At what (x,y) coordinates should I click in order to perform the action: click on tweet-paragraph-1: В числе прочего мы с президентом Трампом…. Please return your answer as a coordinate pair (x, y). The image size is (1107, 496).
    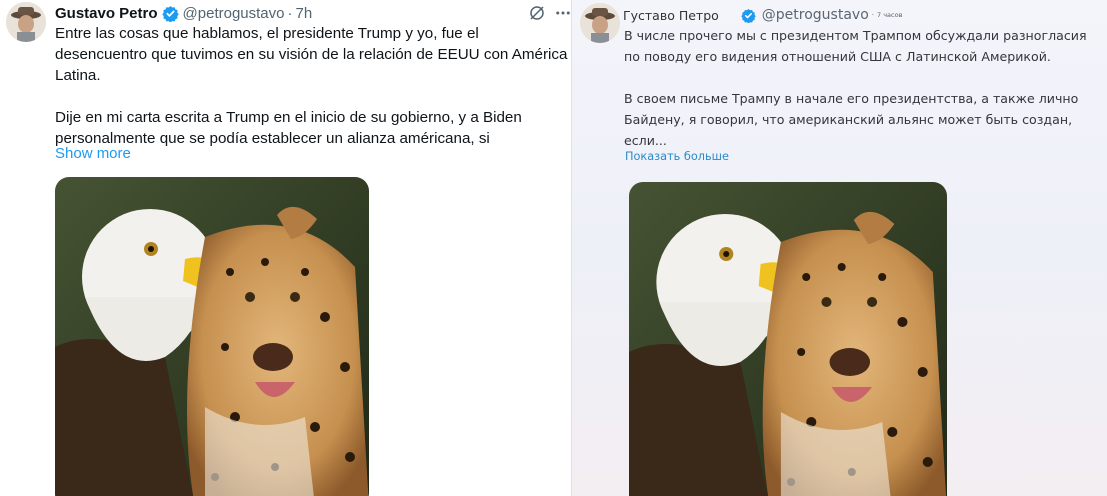
    Looking at the image, I should click on (857, 46).